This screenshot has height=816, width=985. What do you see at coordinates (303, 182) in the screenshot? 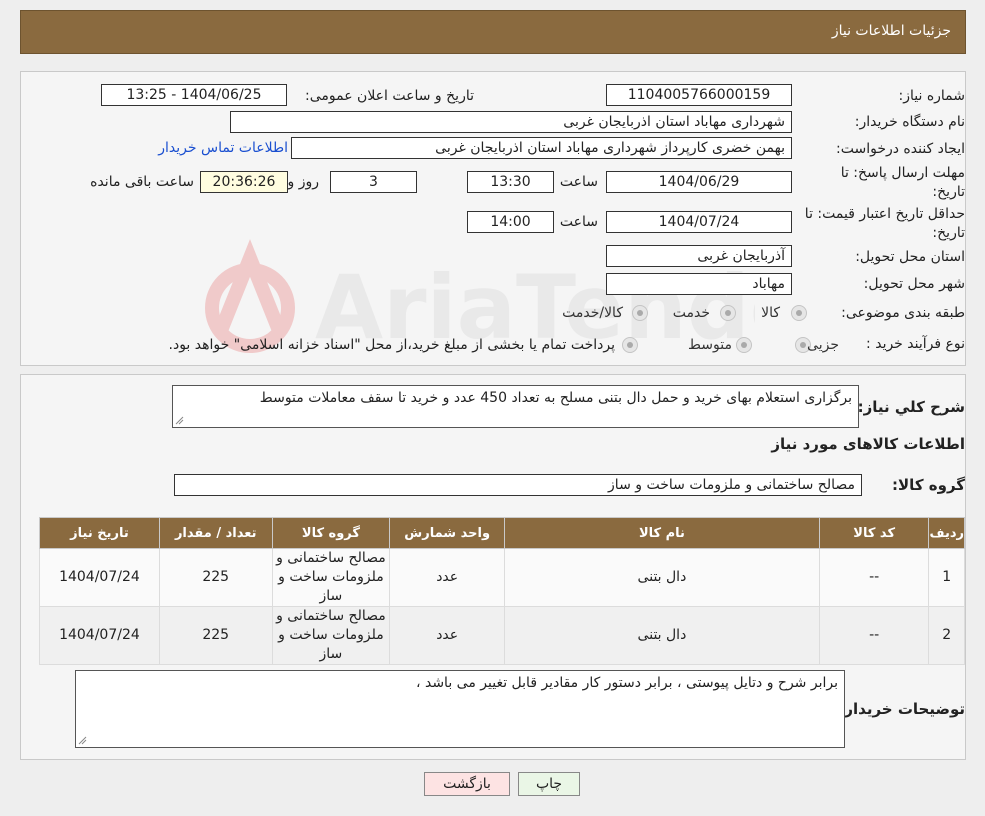
I see `days-label: روز و` at bounding box center [303, 182].